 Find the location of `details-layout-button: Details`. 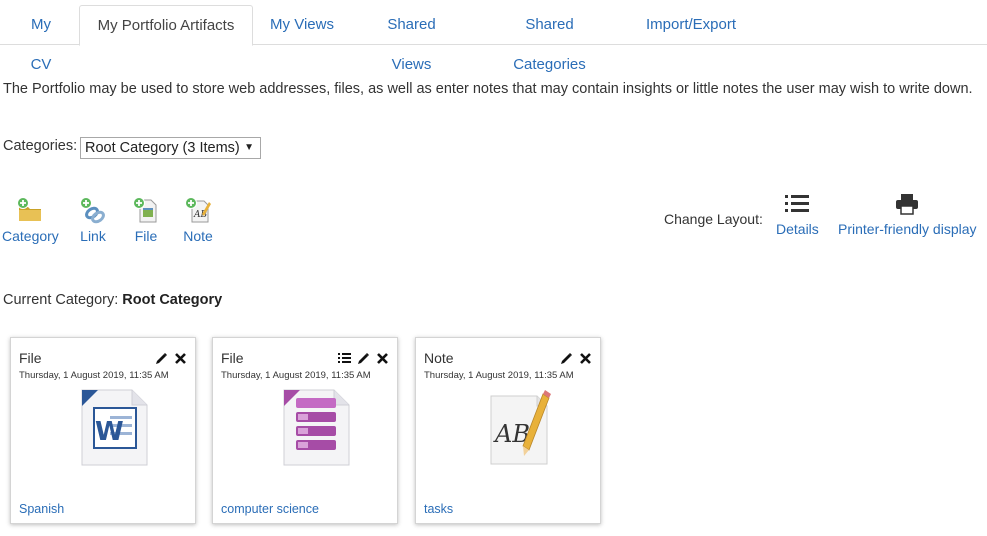

details-layout-button: Details is located at coordinates (797, 215).